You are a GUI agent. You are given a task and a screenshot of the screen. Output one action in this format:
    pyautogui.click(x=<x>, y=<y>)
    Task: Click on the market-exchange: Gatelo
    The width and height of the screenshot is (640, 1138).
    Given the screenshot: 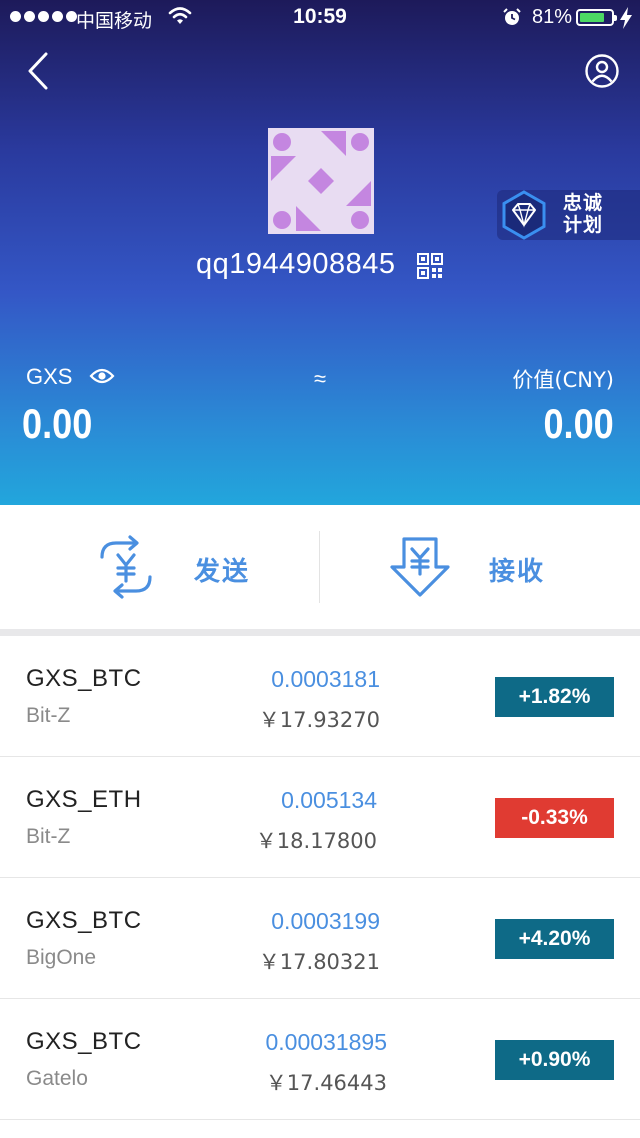 What is the action you would take?
    pyautogui.click(x=57, y=1078)
    